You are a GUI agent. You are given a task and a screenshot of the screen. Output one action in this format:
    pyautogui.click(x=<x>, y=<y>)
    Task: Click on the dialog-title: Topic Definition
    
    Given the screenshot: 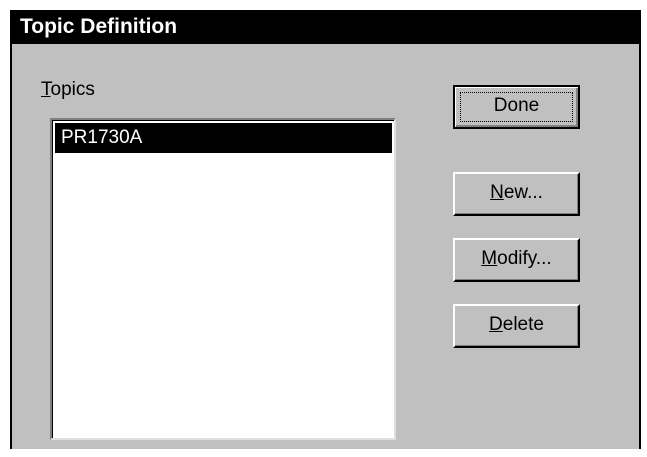 What is the action you would take?
    pyautogui.click(x=99, y=26)
    